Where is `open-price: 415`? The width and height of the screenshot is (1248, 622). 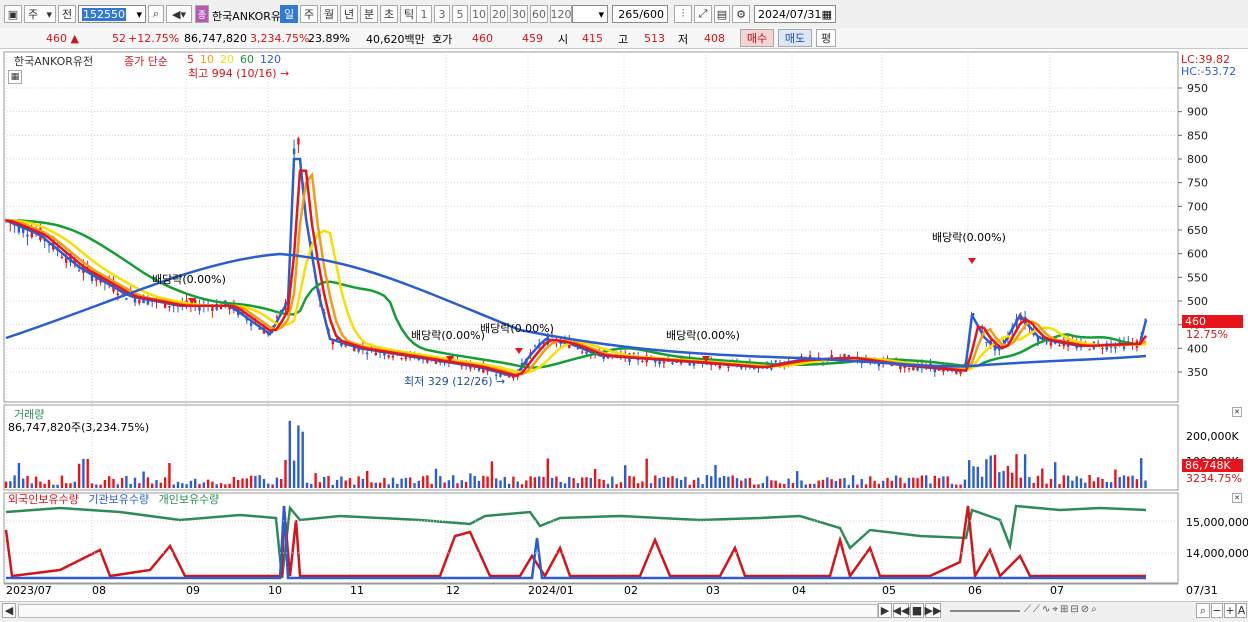 open-price: 415 is located at coordinates (592, 38).